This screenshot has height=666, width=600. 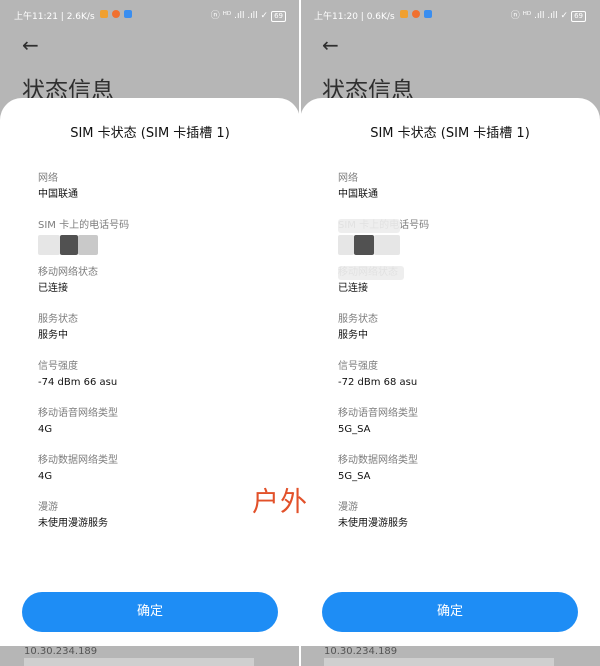 What do you see at coordinates (150, 14) in the screenshot?
I see `status-bar: 上午11:21 | 2.6K/s ⓝ ᴴᴰ .ıll .ıll ✓ 69` at bounding box center [150, 14].